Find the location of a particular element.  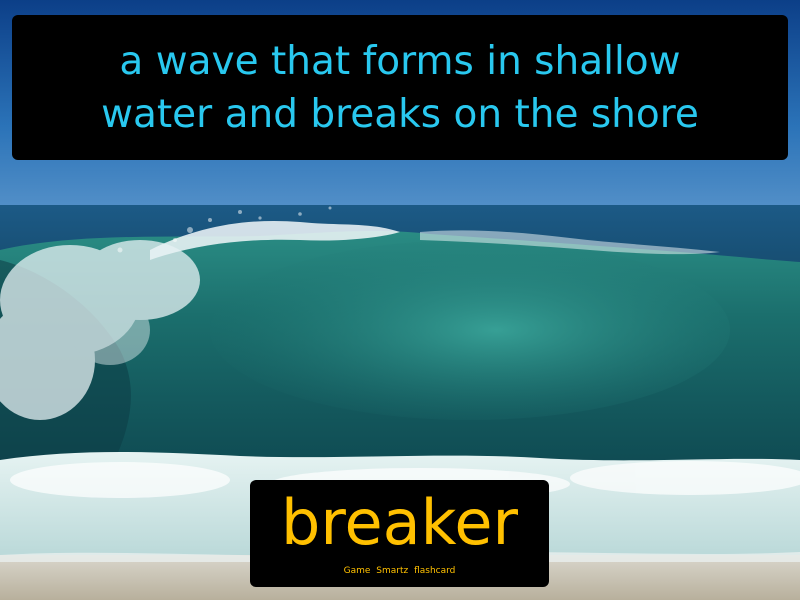

term-box: breaker Game Smartz flashcard is located at coordinates (399, 533).